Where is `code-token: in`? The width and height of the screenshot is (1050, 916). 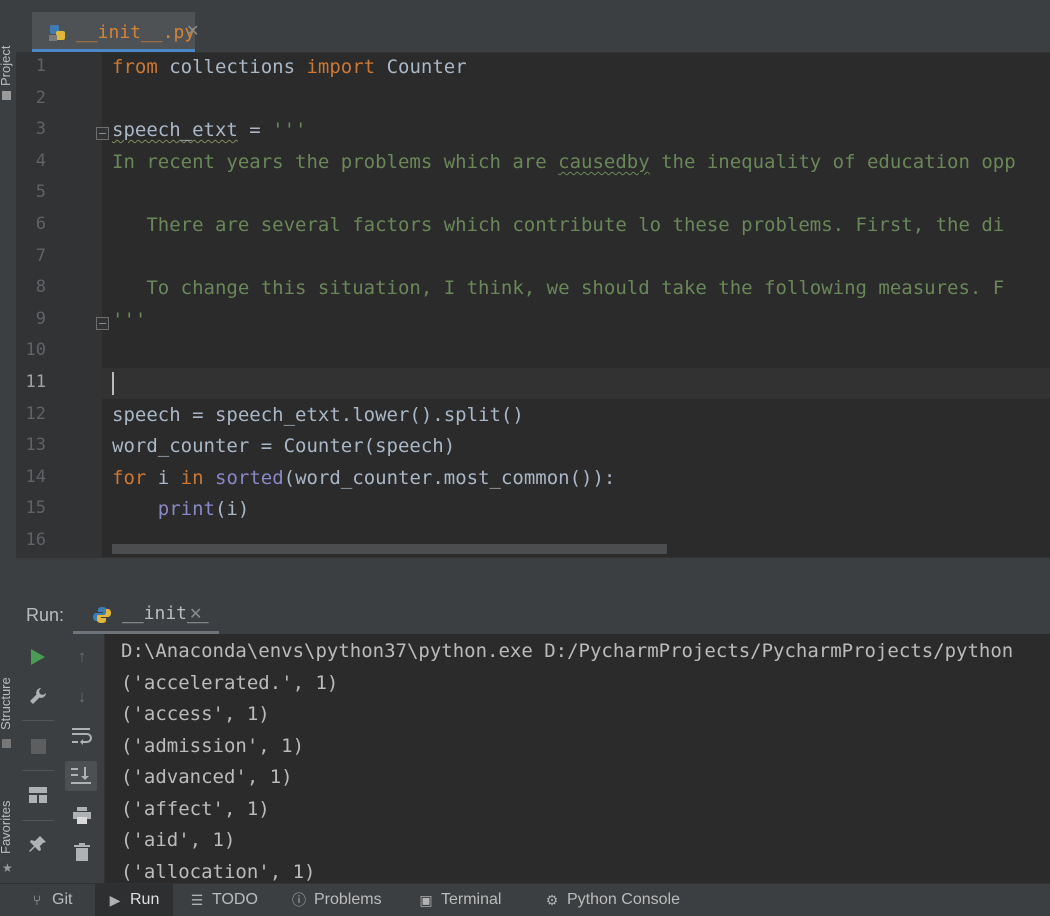
code-token: in is located at coordinates (192, 477).